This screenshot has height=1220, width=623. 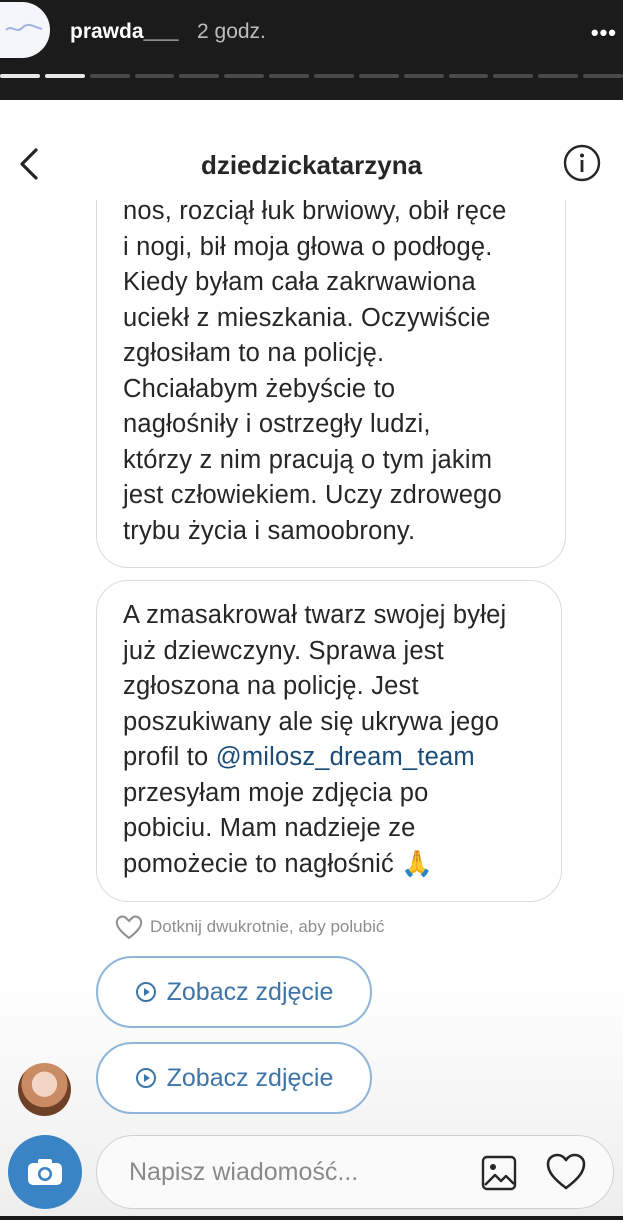 I want to click on message-line: już dziewczyny. Sprawa jest, so click(x=283, y=650).